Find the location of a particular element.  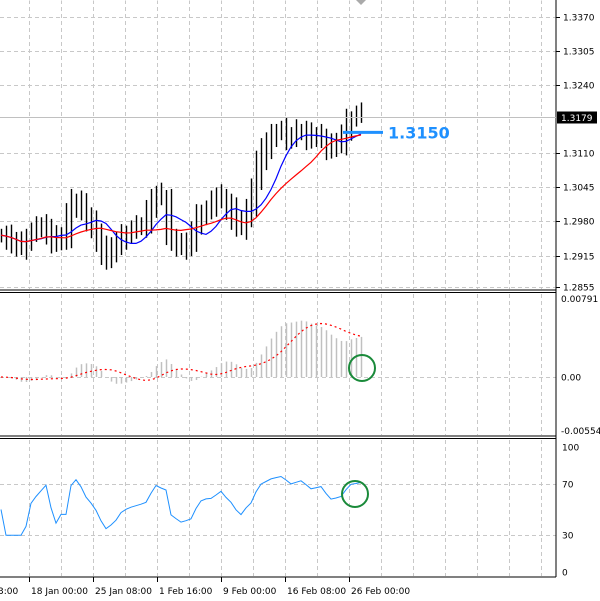

macd-tick-label: 0.00 is located at coordinates (571, 379).